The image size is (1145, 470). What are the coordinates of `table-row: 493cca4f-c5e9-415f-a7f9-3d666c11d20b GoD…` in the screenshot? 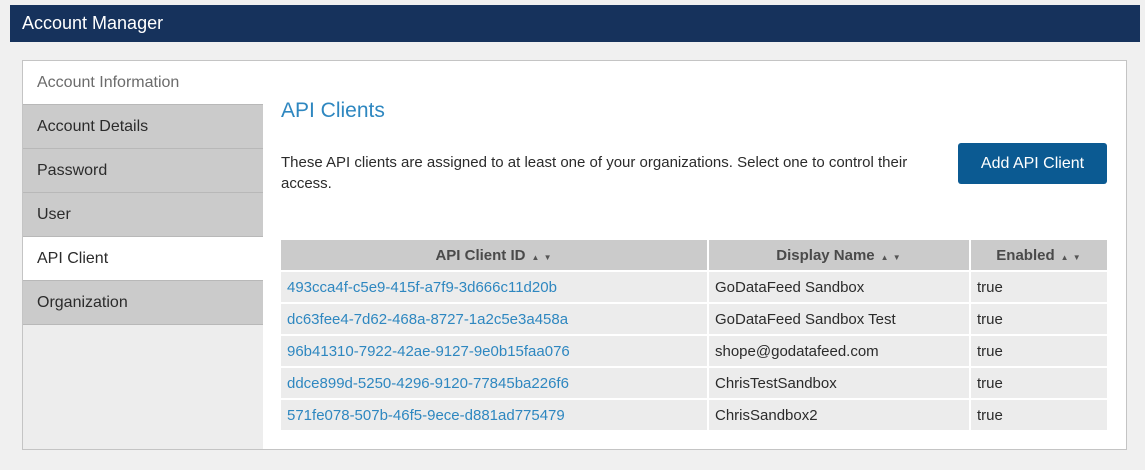 It's located at (694, 288).